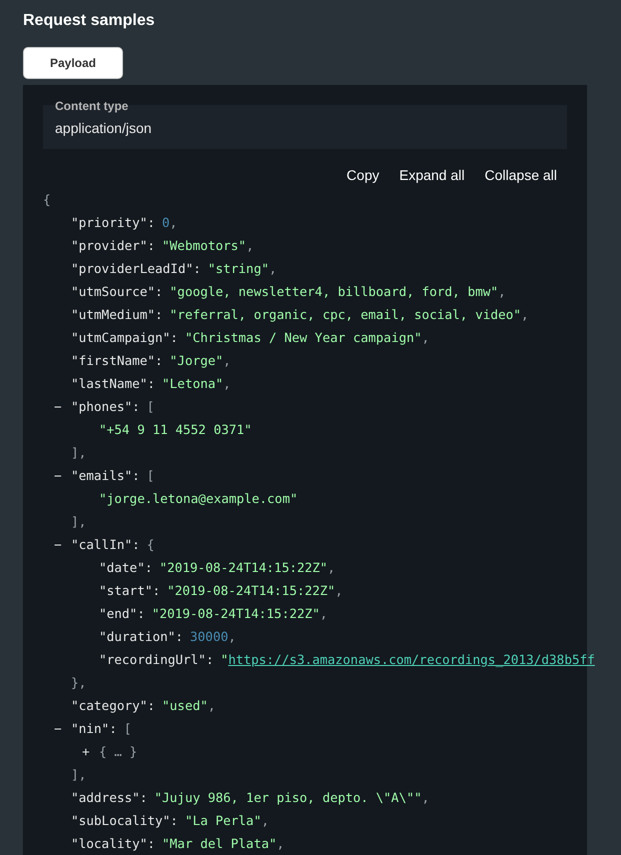  What do you see at coordinates (105, 476) in the screenshot?
I see `json-key: "emails":` at bounding box center [105, 476].